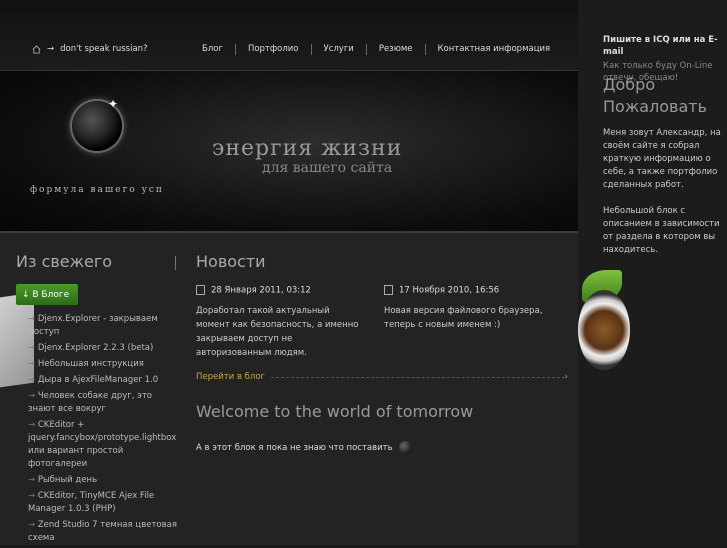 This screenshot has height=548, width=727. I want to click on list-item: Небольшая инструкция, so click(103, 364).